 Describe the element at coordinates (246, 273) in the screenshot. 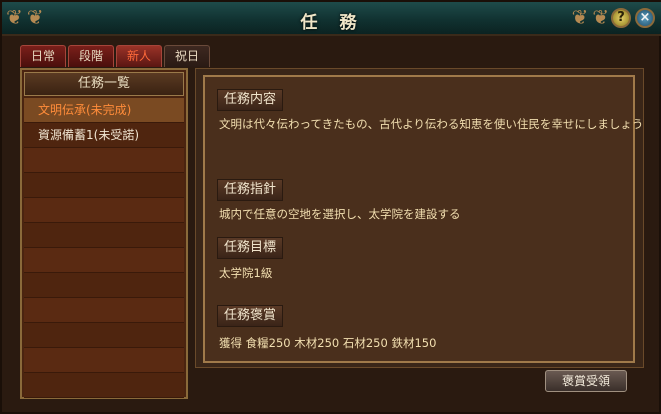

I see `goal-text: 太学院1級` at that location.